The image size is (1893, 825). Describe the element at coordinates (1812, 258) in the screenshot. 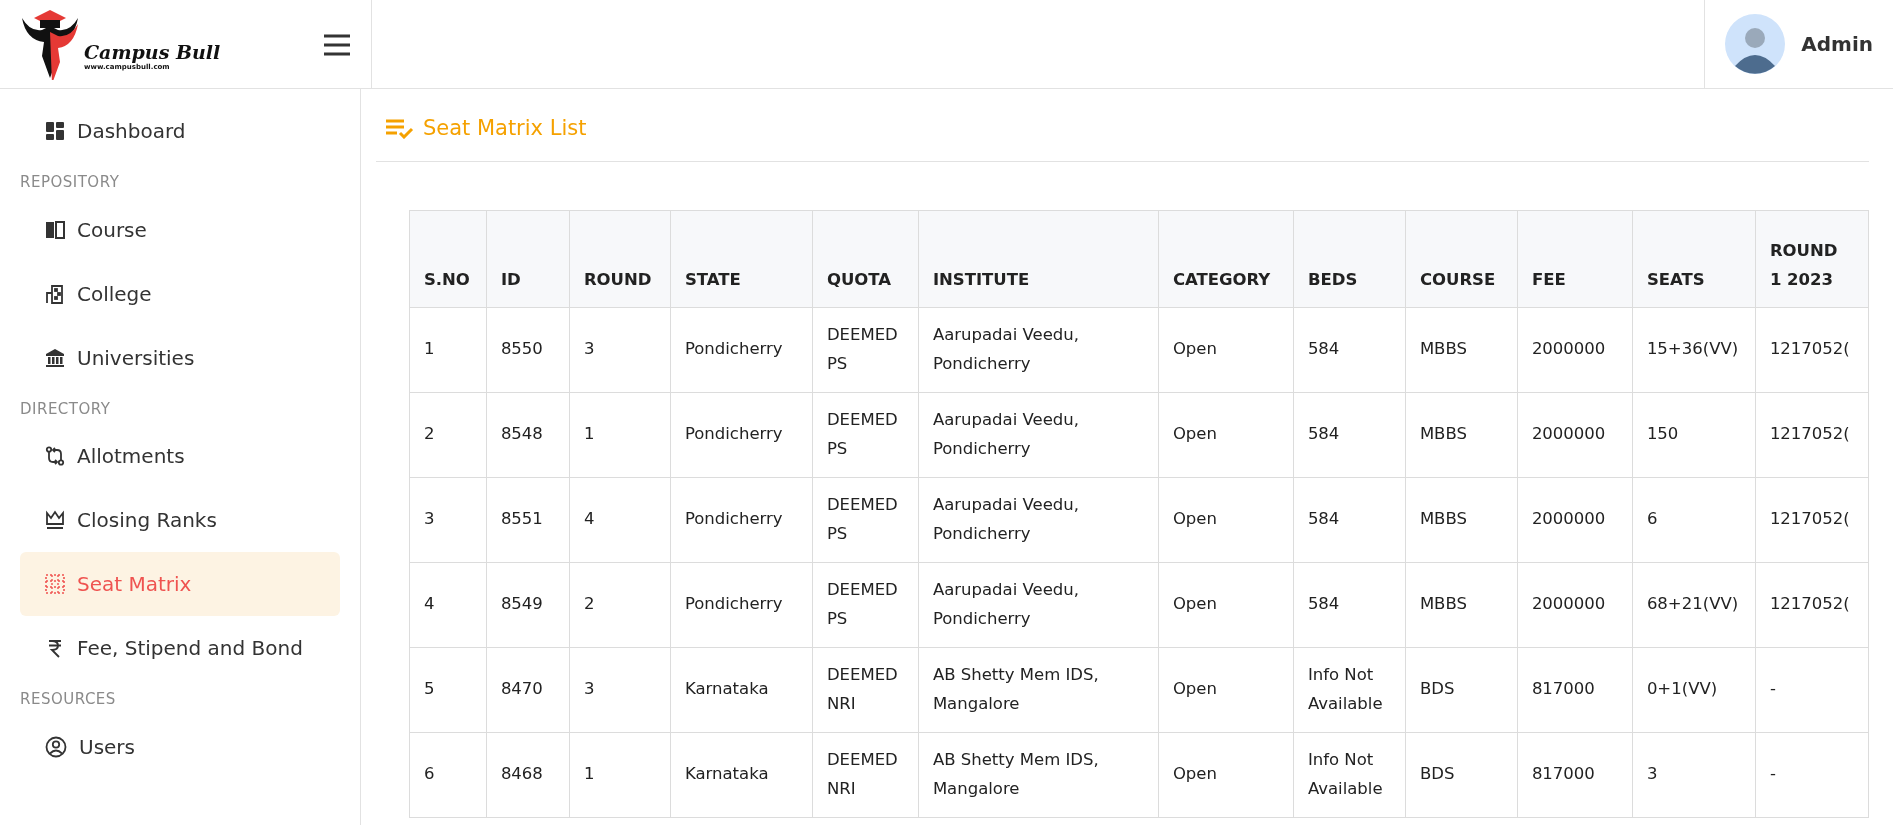

I see `column-header: ROUND 1 2023` at that location.